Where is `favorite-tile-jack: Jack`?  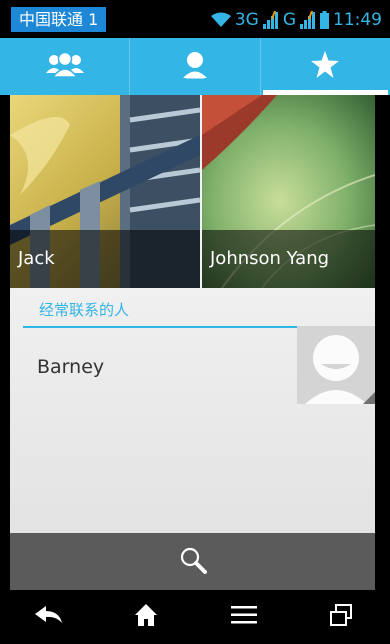 favorite-tile-jack: Jack is located at coordinates (105, 191).